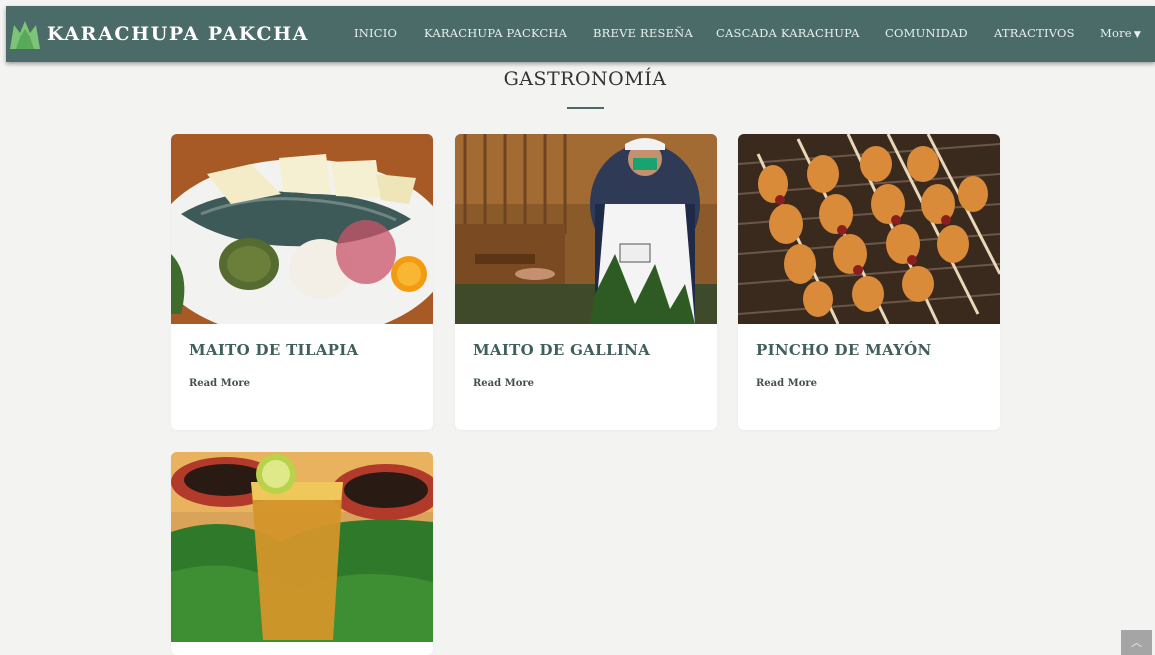 The width and height of the screenshot is (1155, 655). What do you see at coordinates (1034, 33) in the screenshot?
I see `nav-item-atractivos: ATRACTIVOS` at bounding box center [1034, 33].